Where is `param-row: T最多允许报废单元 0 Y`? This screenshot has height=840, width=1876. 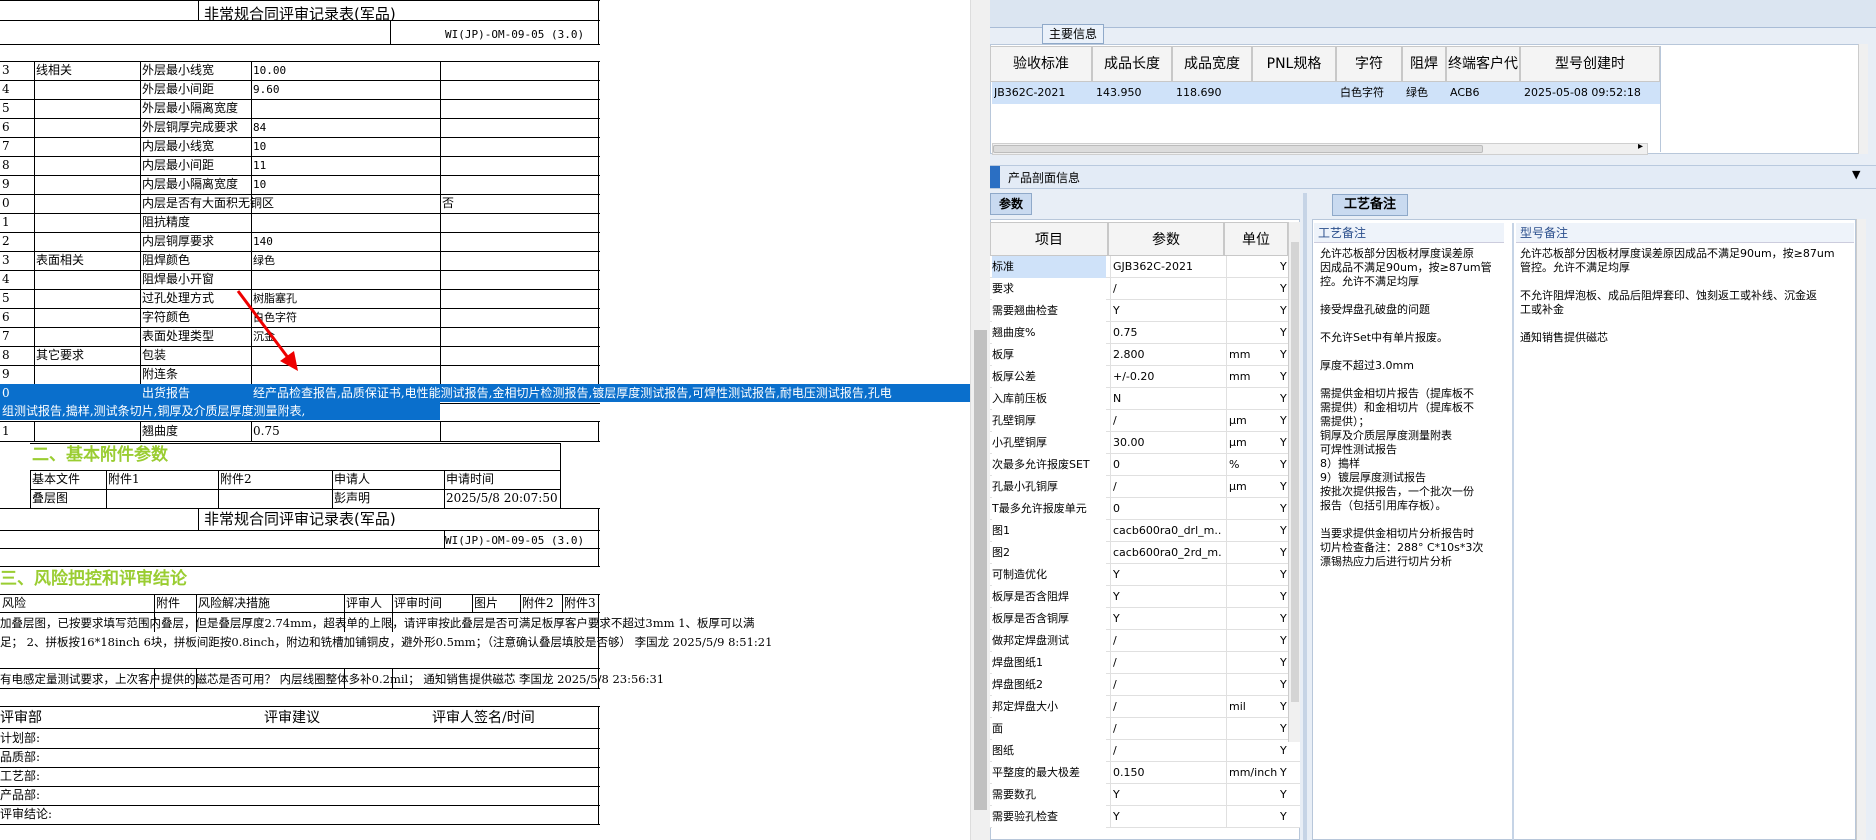
param-row: T最多允许报废单元 0 Y is located at coordinates (1145, 509).